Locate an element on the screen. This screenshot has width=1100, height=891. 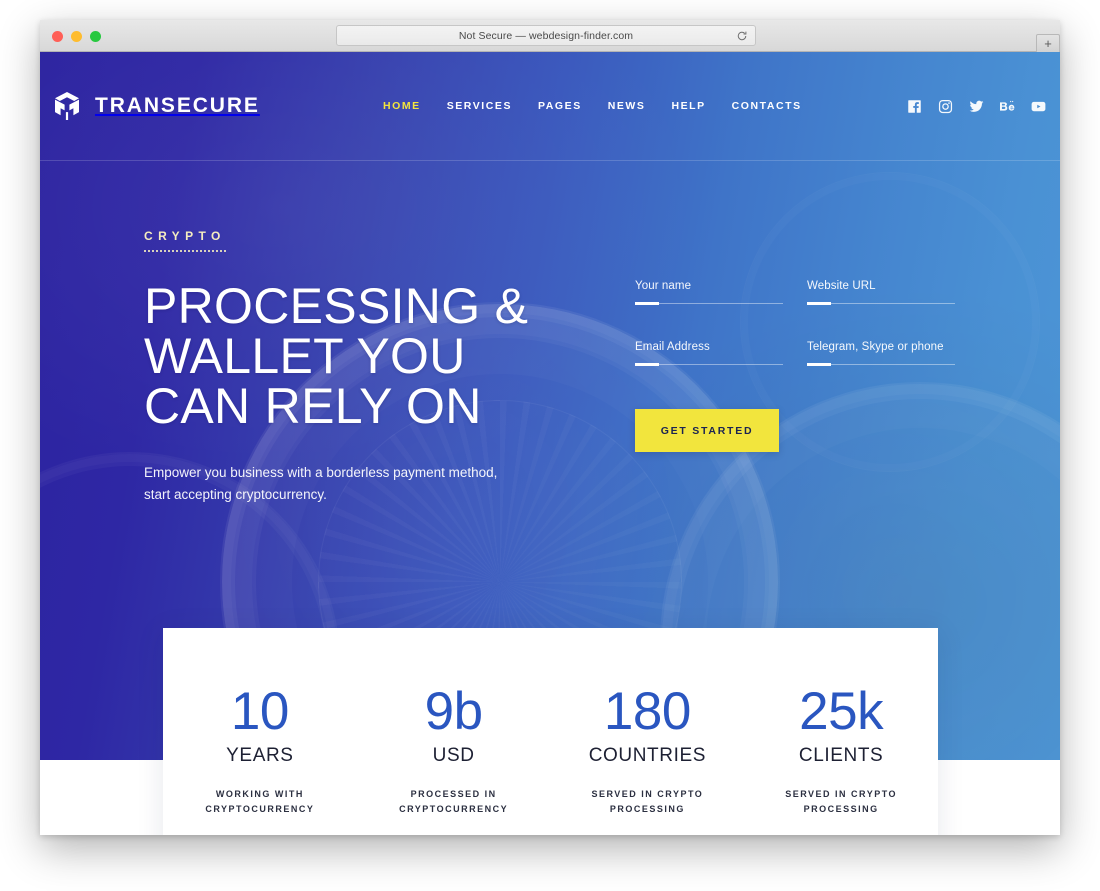
field-label-email-address: Email Address is located at coordinates (672, 347).